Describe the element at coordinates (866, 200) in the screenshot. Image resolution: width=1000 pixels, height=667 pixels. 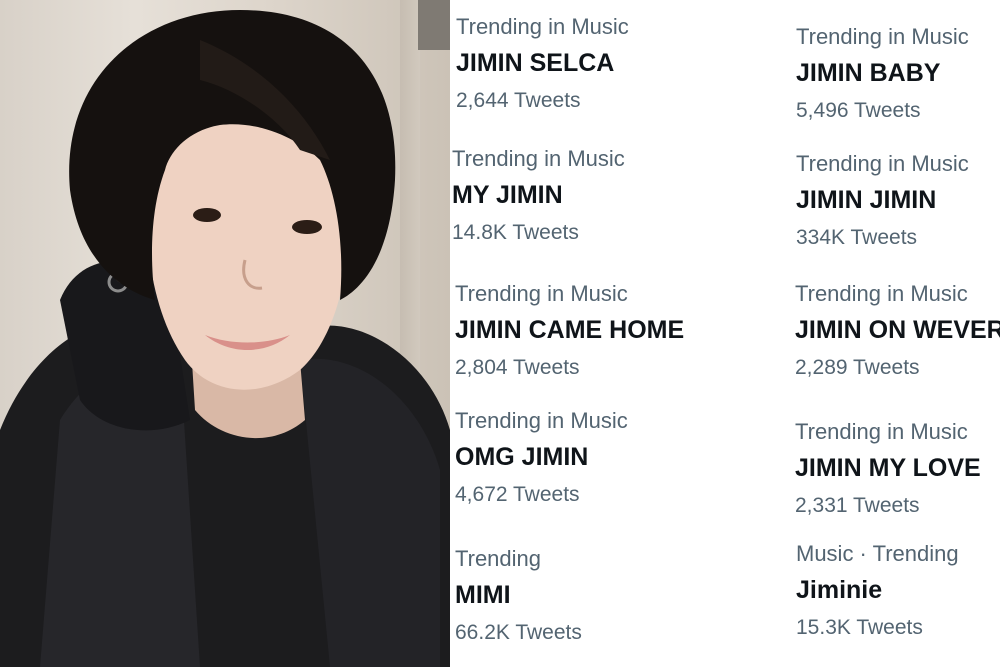
I see `trend-name: JIMIN JIMIN` at that location.